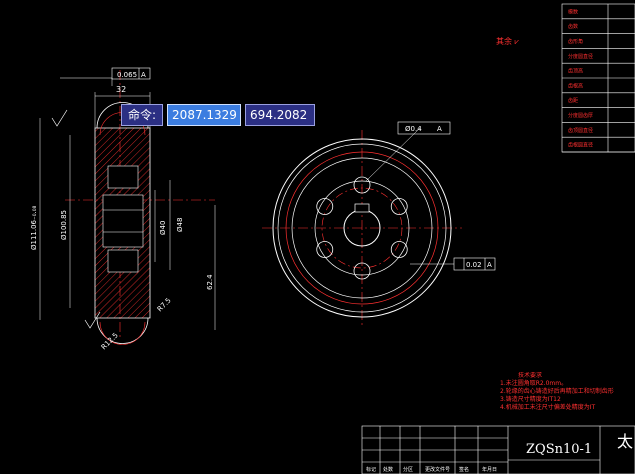 Image resolution: width=635 pixels, height=474 pixels. I want to click on roughness-note: 其余 ⩗, so click(508, 41).